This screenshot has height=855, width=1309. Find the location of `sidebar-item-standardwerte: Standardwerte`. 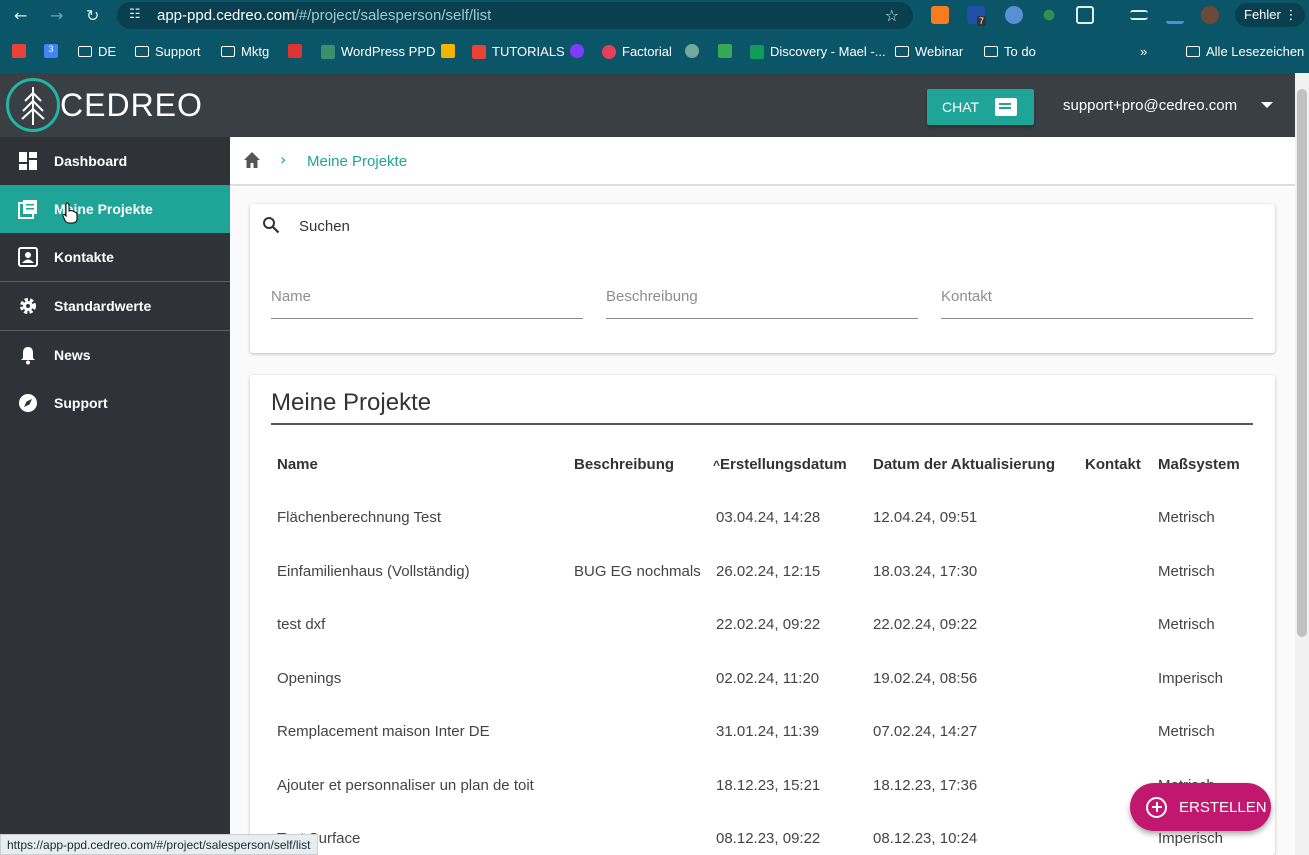

sidebar-item-standardwerte: Standardwerte is located at coordinates (115, 306).